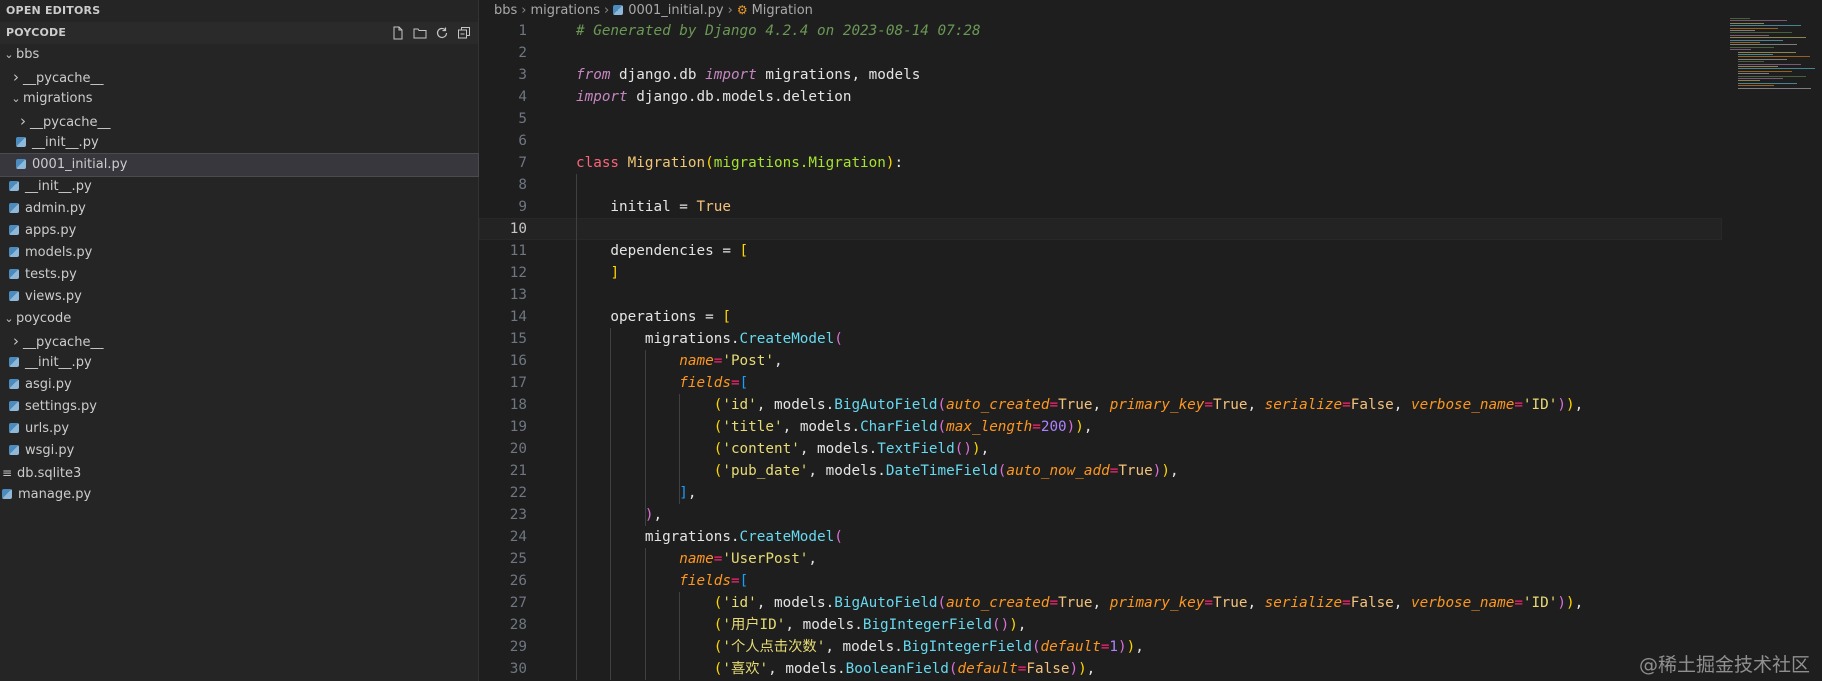 This screenshot has height=681, width=1822. I want to click on code-token: 'id', so click(739, 603).